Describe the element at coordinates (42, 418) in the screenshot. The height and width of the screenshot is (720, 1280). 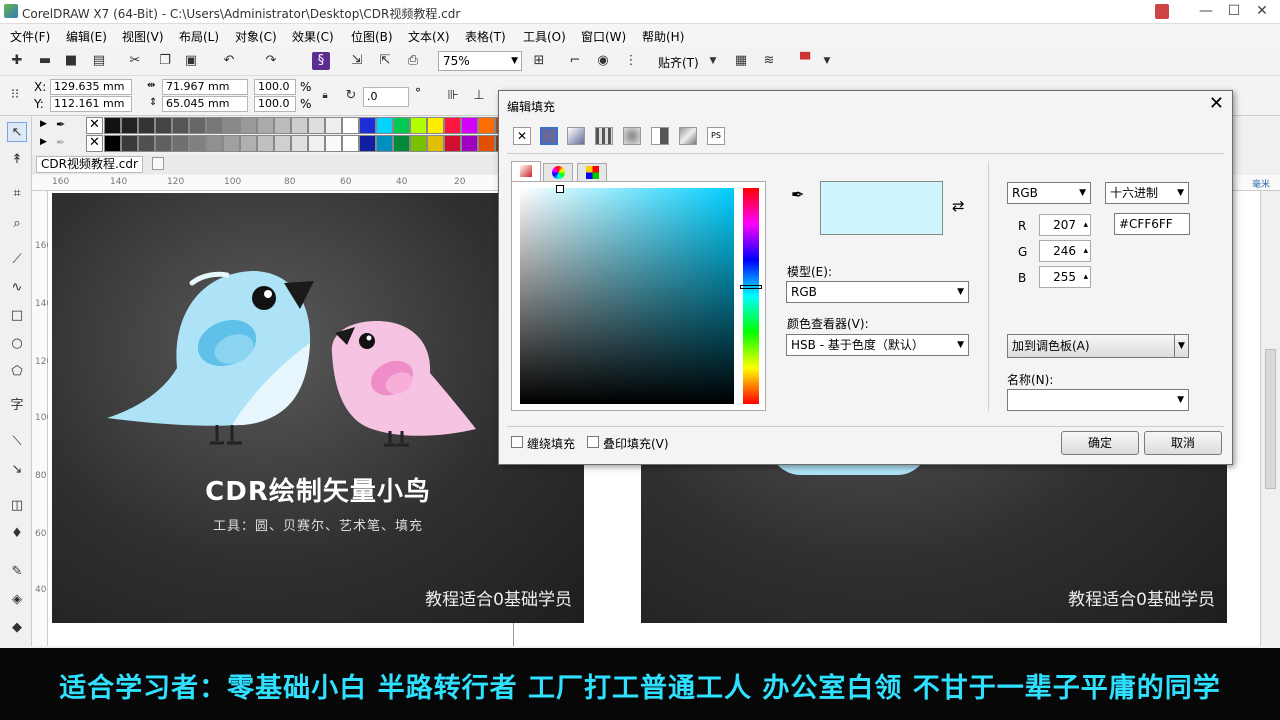
I see `vertical-ruler: 160 140 120 100 80 60 40` at that location.